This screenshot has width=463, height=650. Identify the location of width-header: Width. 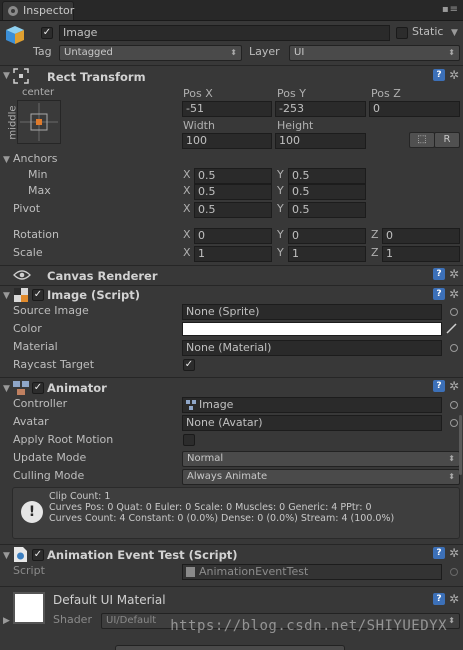
(199, 125).